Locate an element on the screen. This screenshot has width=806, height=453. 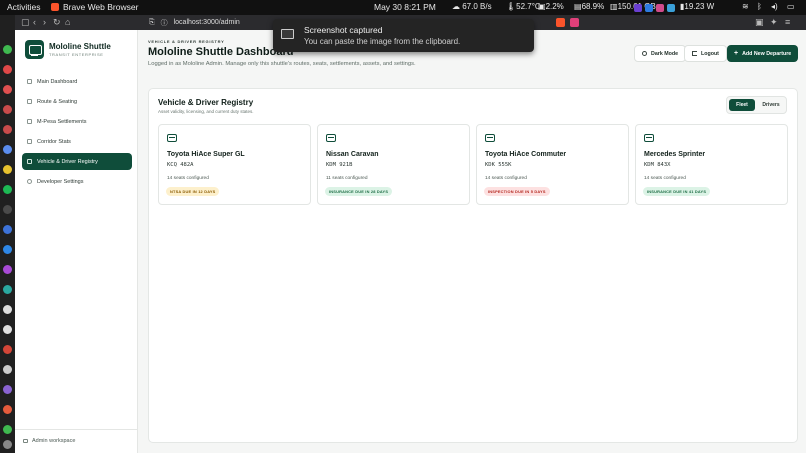
wallet-icon is located at coordinates (29, 121).